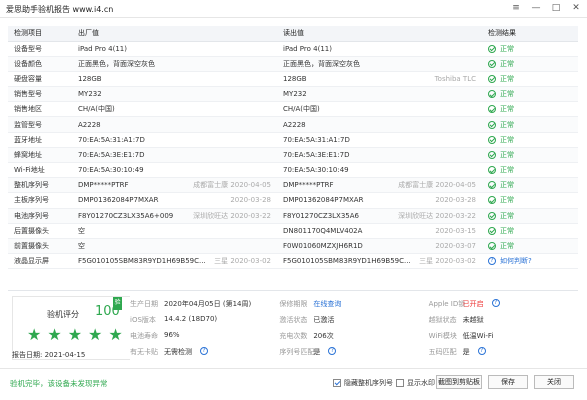 This screenshot has width=587, height=400. I want to click on factory-cell: DMP01362084P7MXAR 2020-03-28, so click(174, 200).